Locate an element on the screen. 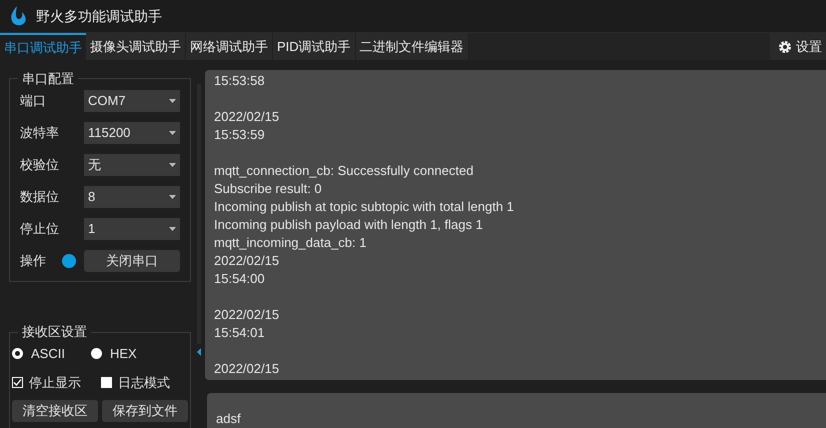 The height and width of the screenshot is (428, 826). log-line: Subscribe result: 0 is located at coordinates (268, 189).